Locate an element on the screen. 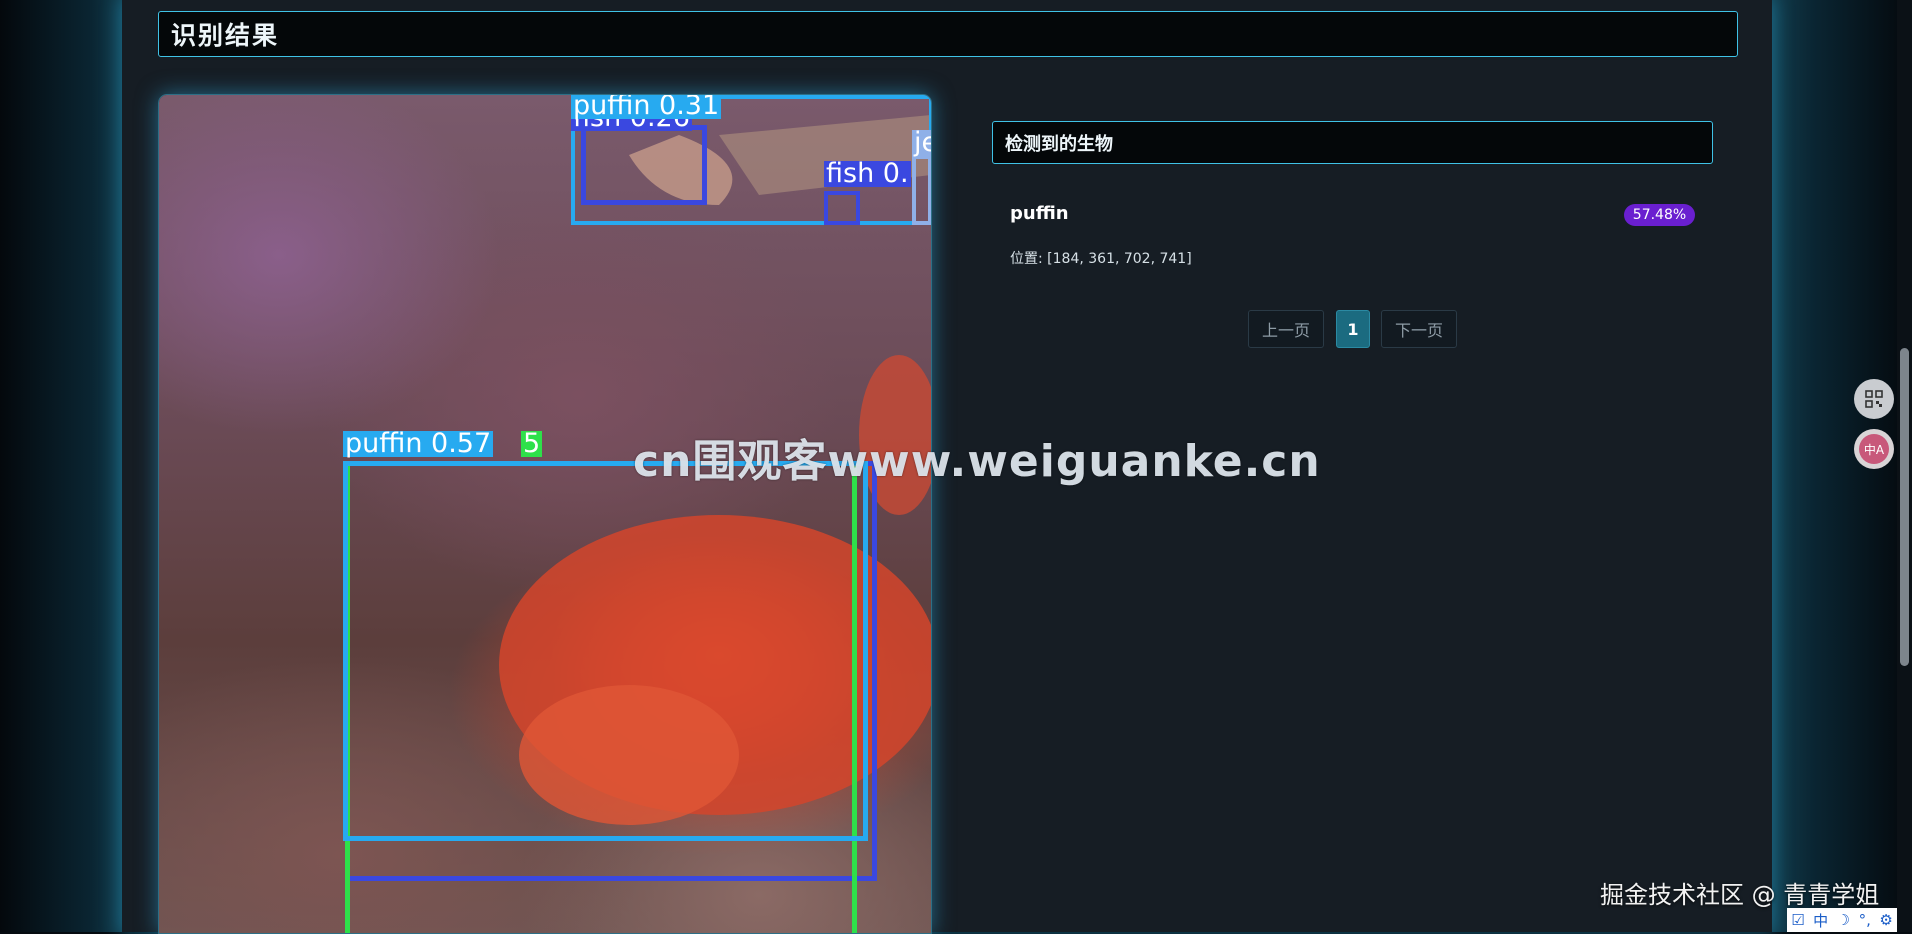  detection-label: je is located at coordinates (921, 142).